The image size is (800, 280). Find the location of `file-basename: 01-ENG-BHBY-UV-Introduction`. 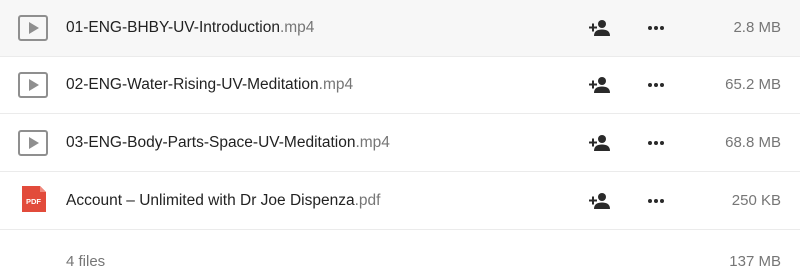

file-basename: 01-ENG-BHBY-UV-Introduction is located at coordinates (173, 27).